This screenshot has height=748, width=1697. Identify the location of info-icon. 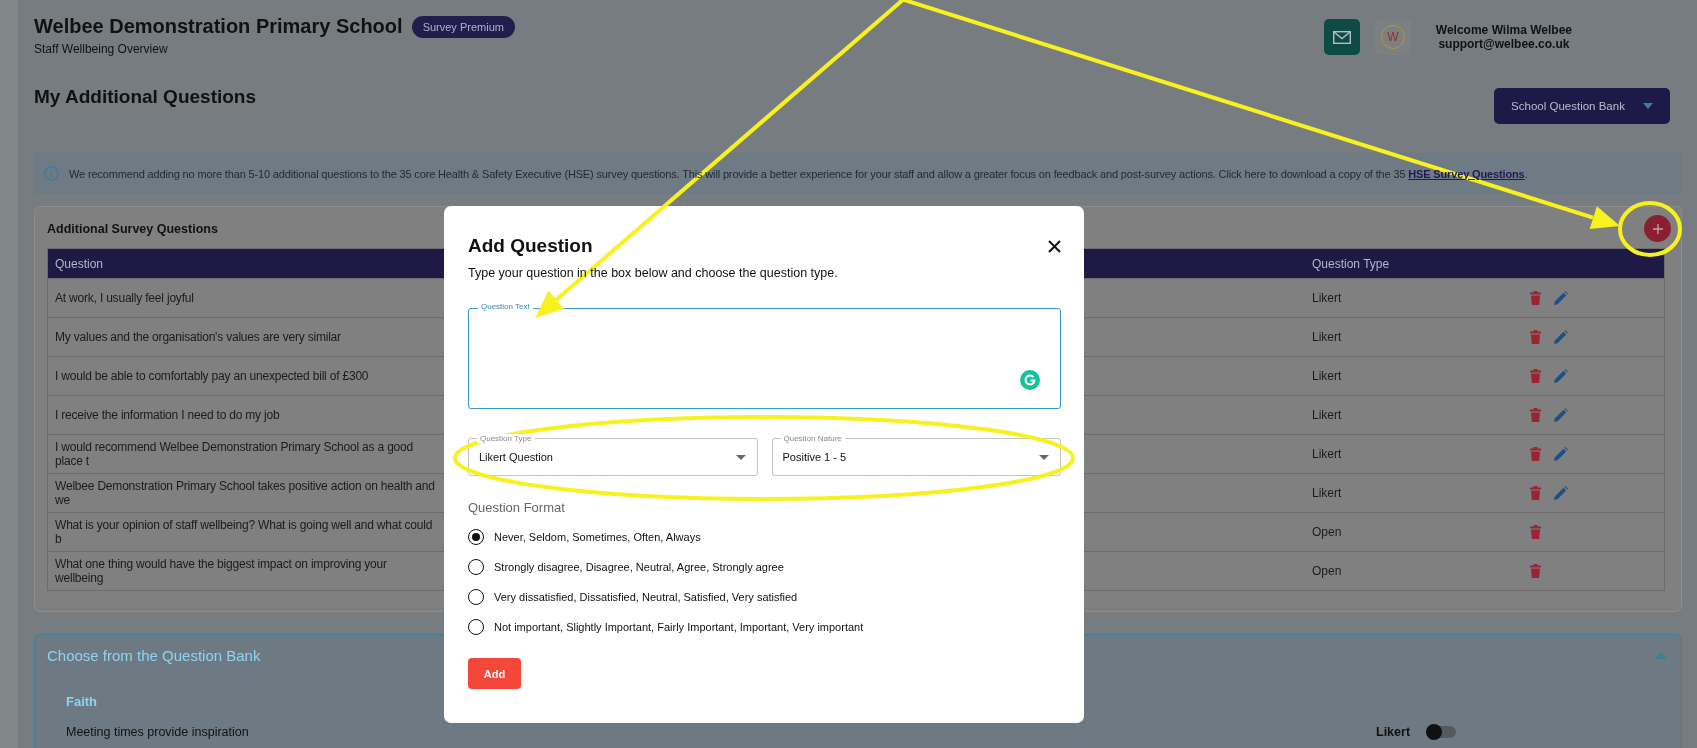
(51, 173).